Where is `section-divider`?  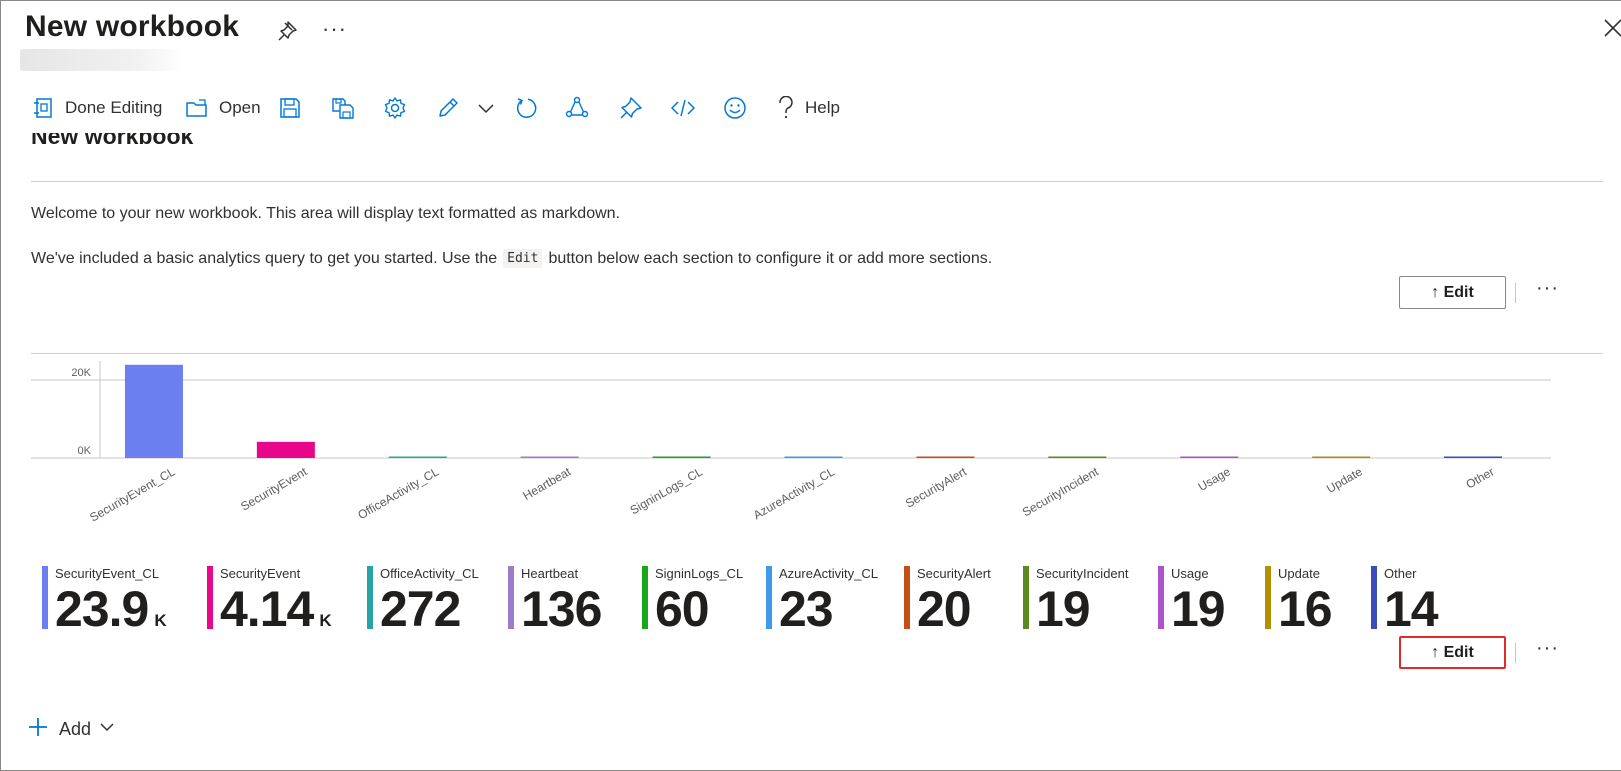 section-divider is located at coordinates (817, 353).